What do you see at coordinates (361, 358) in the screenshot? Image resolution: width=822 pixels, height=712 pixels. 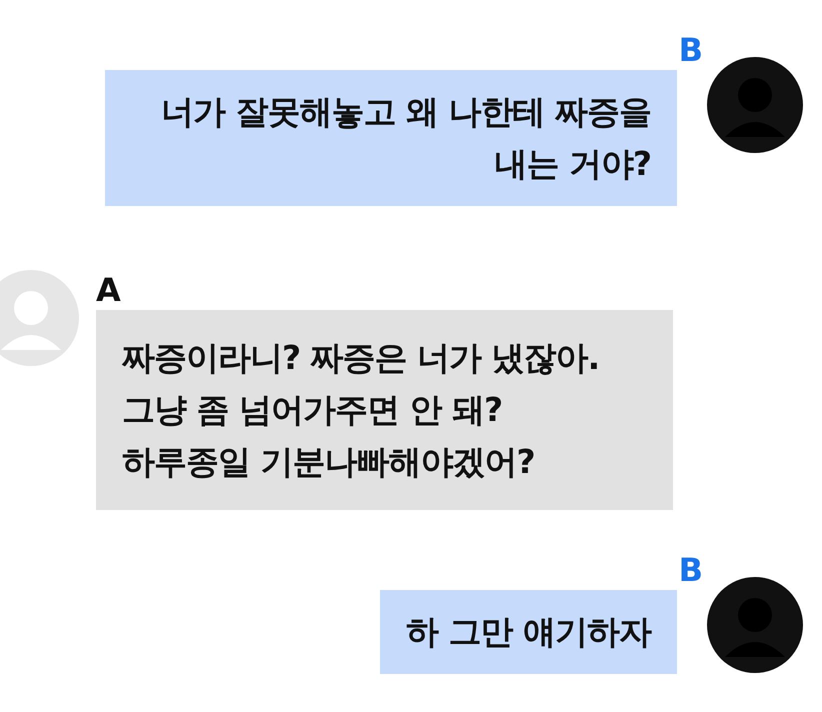 I see `message-text: 짜증이라니? 짜증은 너가 냈잖아.` at bounding box center [361, 358].